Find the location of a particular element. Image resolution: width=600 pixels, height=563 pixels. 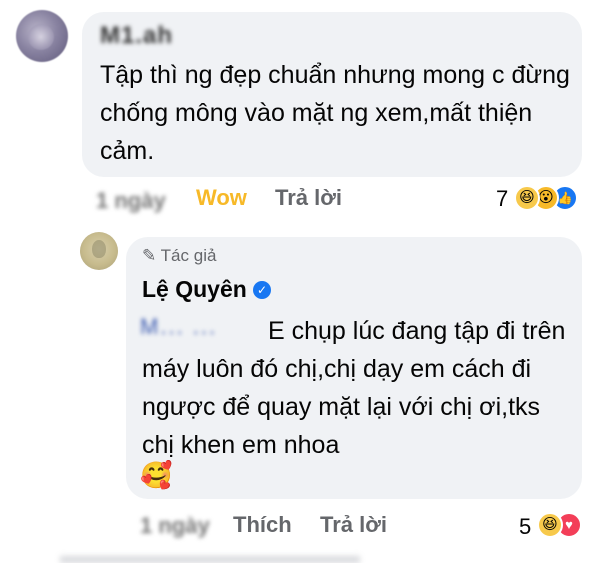

author-avatar is located at coordinates (99, 251).